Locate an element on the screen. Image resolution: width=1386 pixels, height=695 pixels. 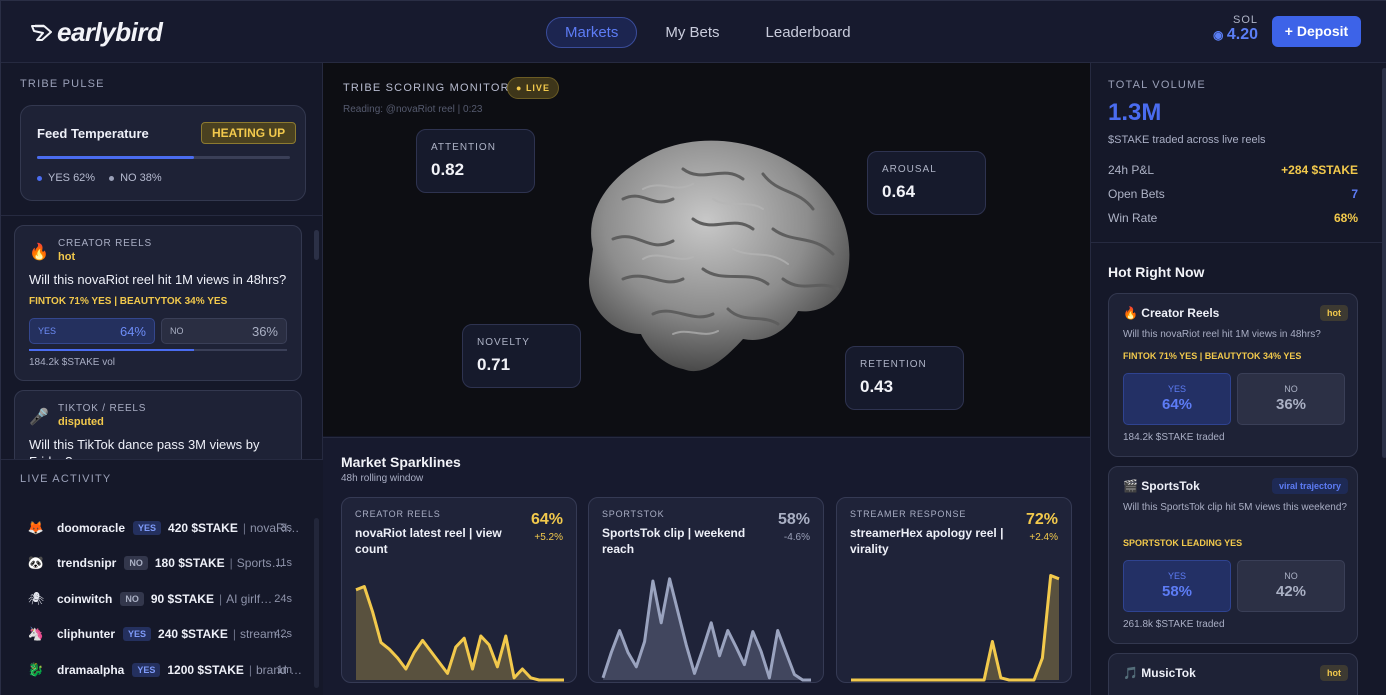
activity-time: 42s is located at coordinates (283, 634).